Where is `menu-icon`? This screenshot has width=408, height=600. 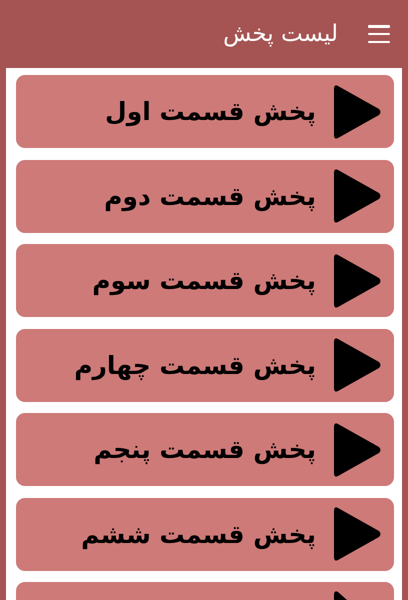 menu-icon is located at coordinates (379, 34).